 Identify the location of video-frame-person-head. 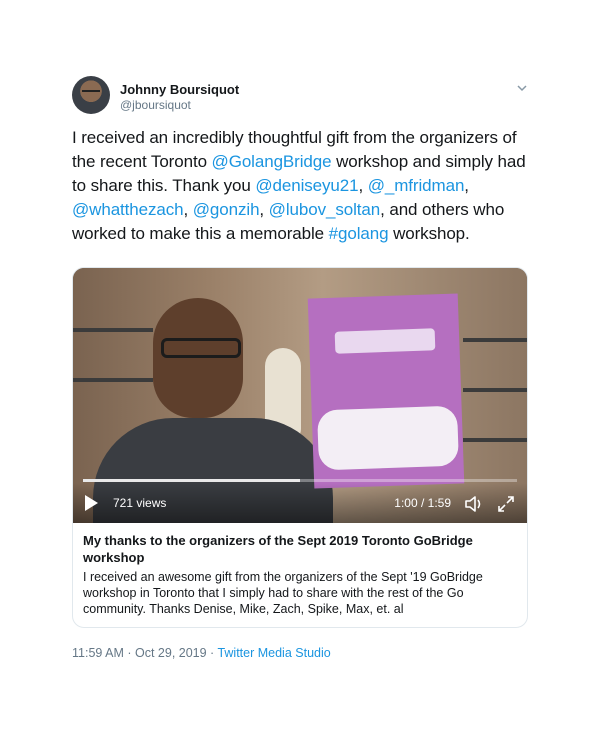
(198, 358).